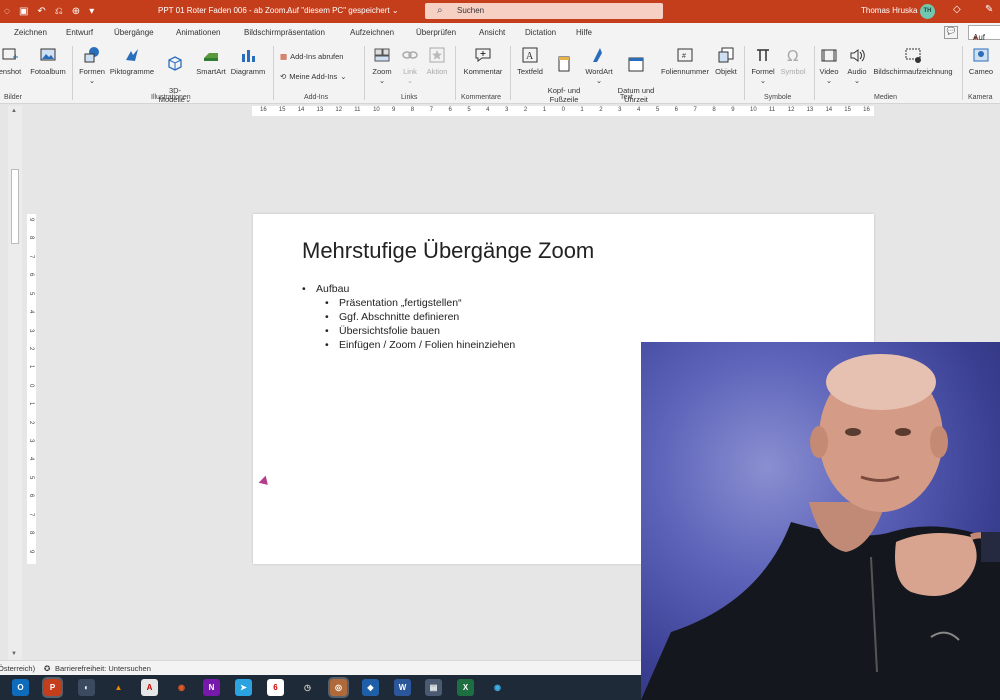 The width and height of the screenshot is (1000, 700). Describe the element at coordinates (599, 66) in the screenshot. I see `wordart-button: WordArt ⌄` at that location.